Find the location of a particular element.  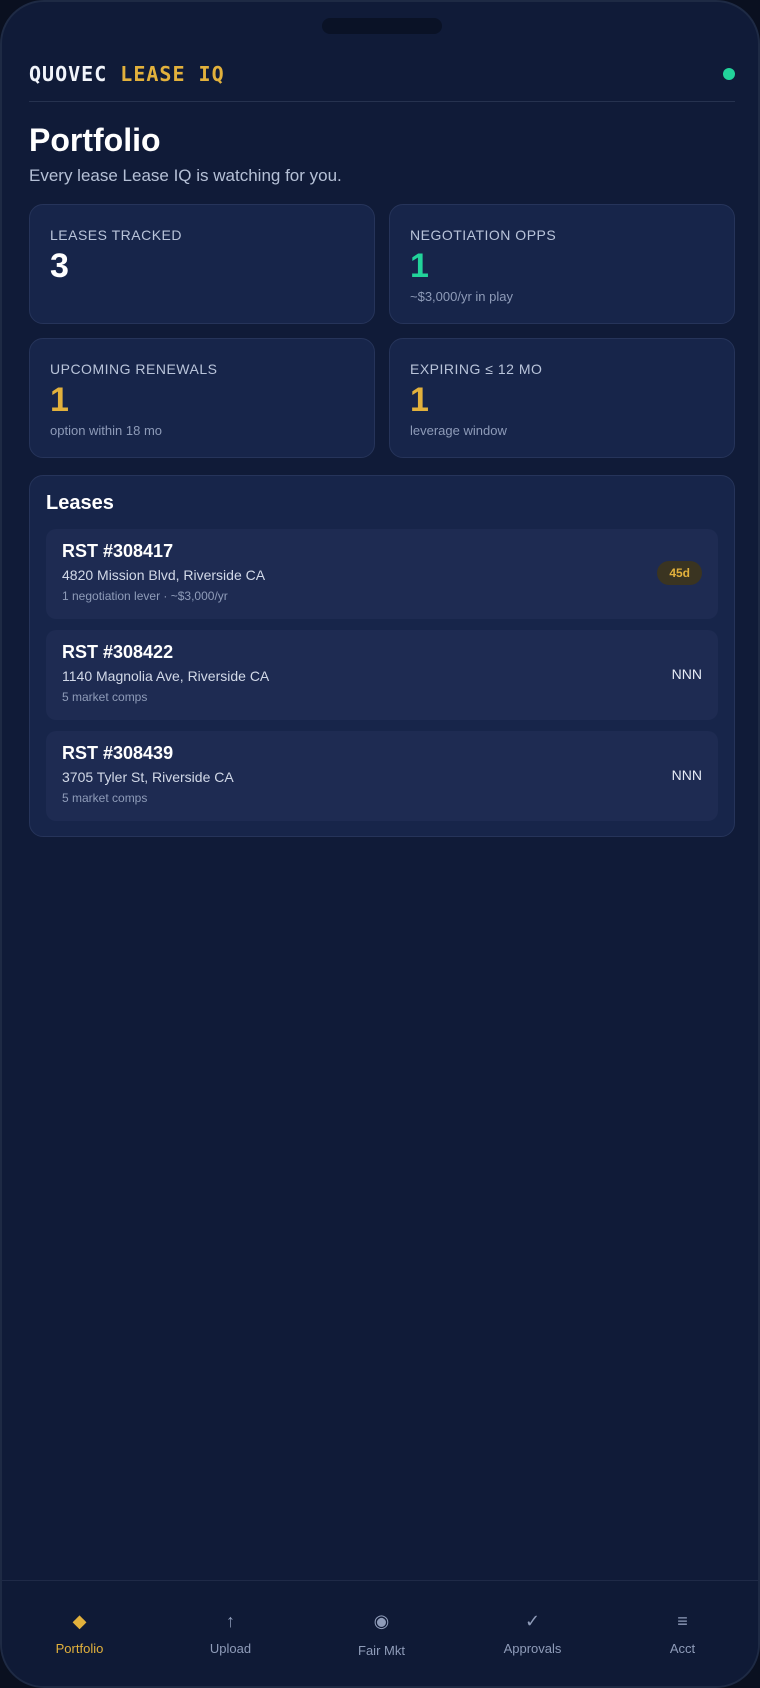

brand-accent: LEASE IQ is located at coordinates (172, 74).